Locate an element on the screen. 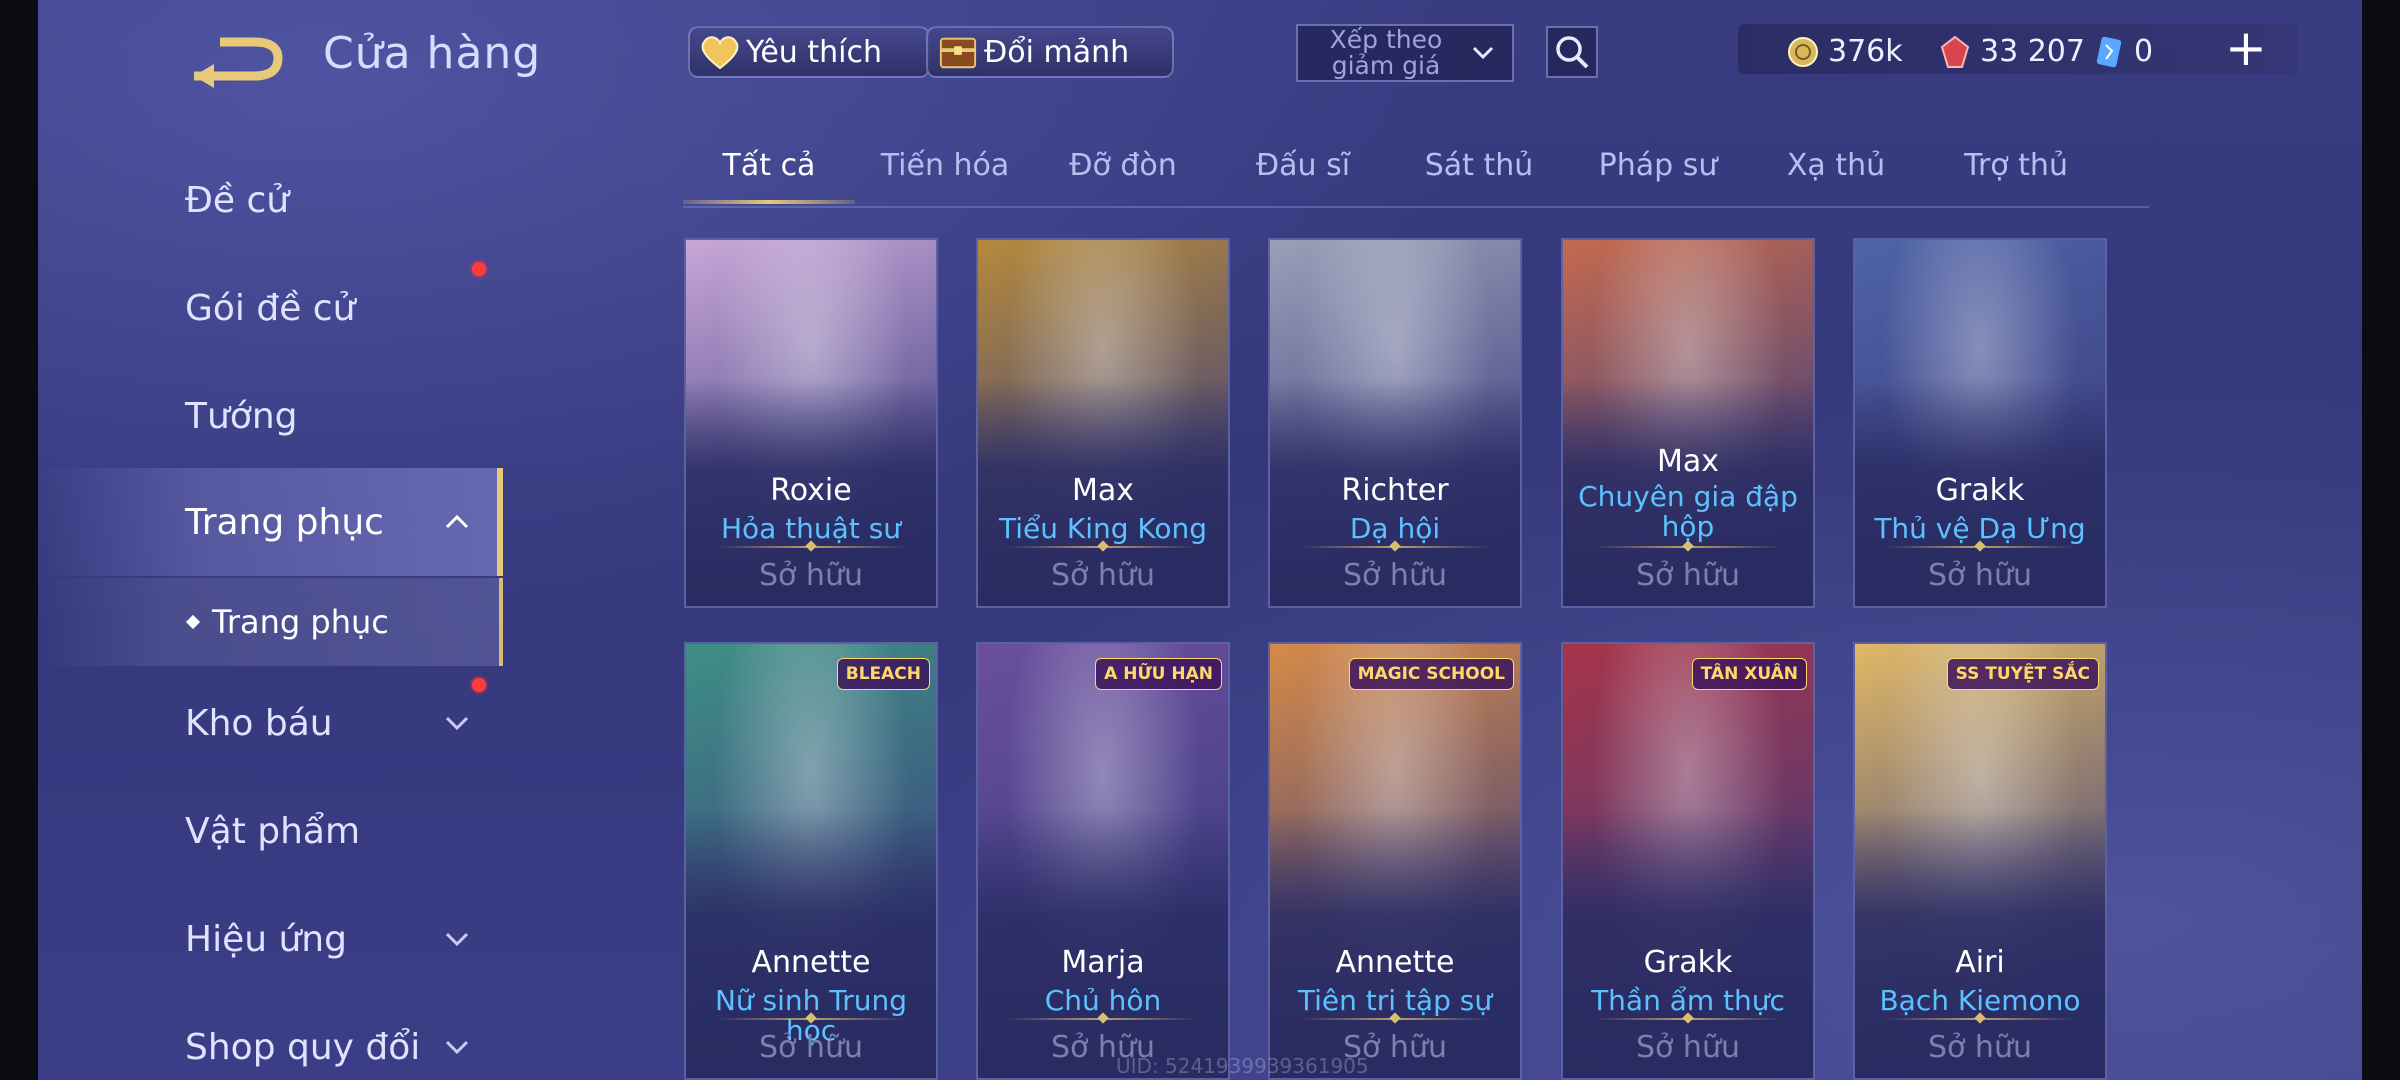  sort-label: Xếp theo giảm giá is located at coordinates (1386, 52).